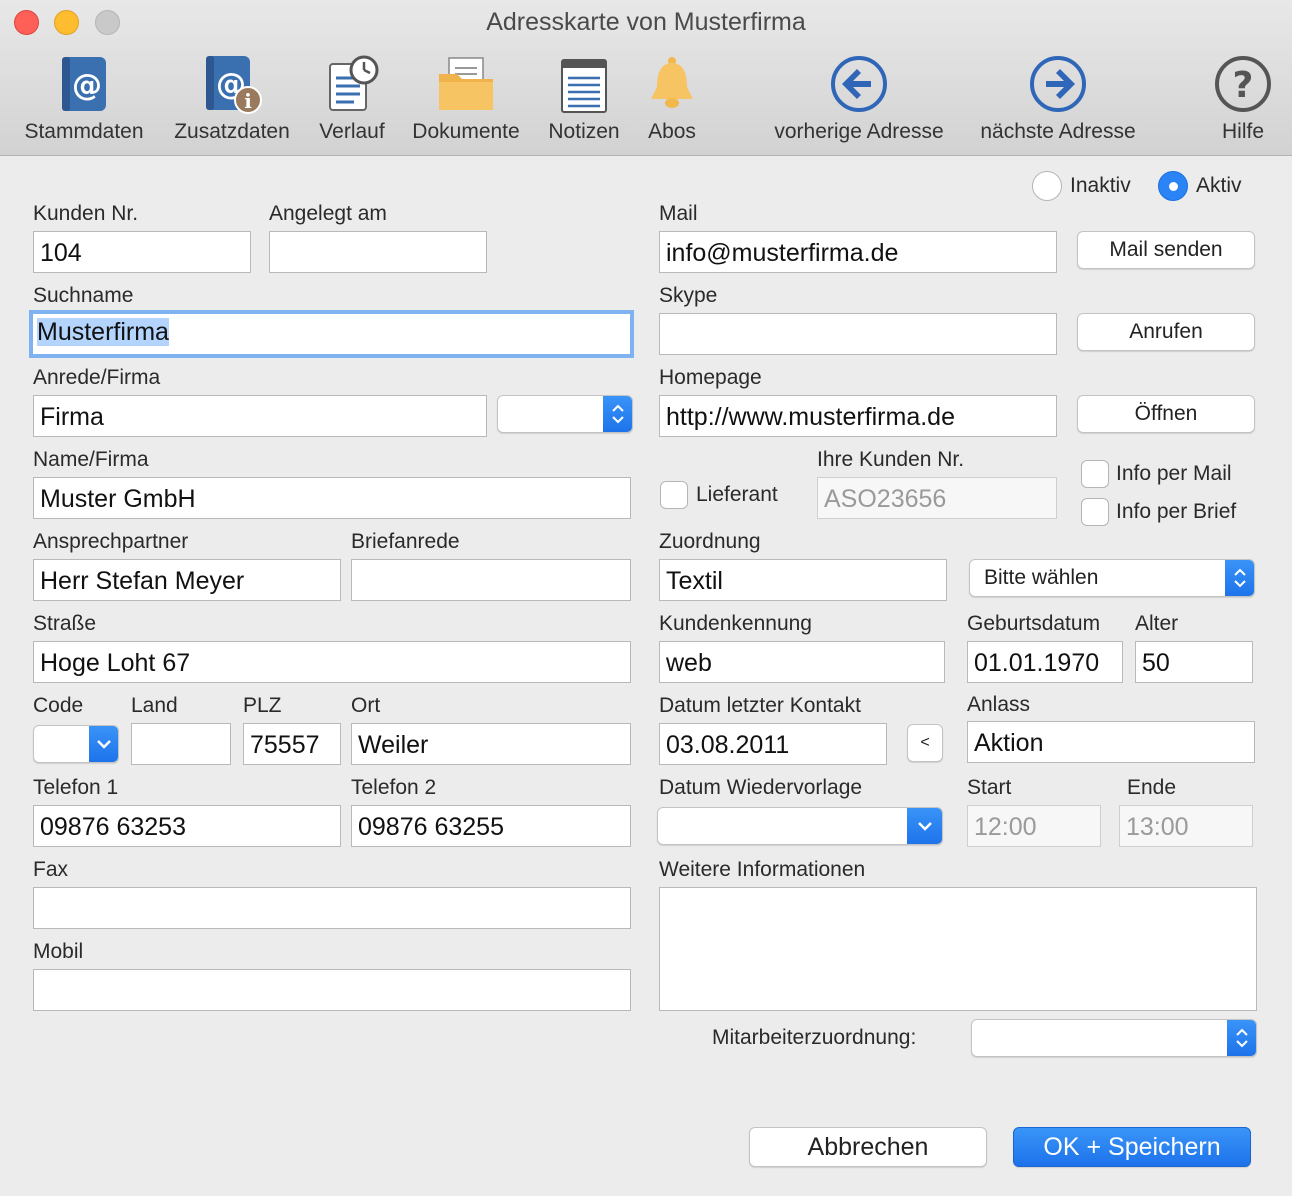 The image size is (1292, 1196). I want to click on lieferant-checkbox, so click(674, 495).